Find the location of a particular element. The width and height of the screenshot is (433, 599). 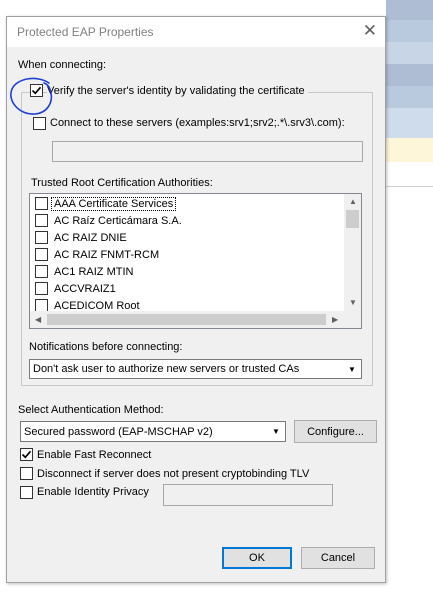

fast-reconnect-label: Enable Fast Reconnect is located at coordinates (94, 455).